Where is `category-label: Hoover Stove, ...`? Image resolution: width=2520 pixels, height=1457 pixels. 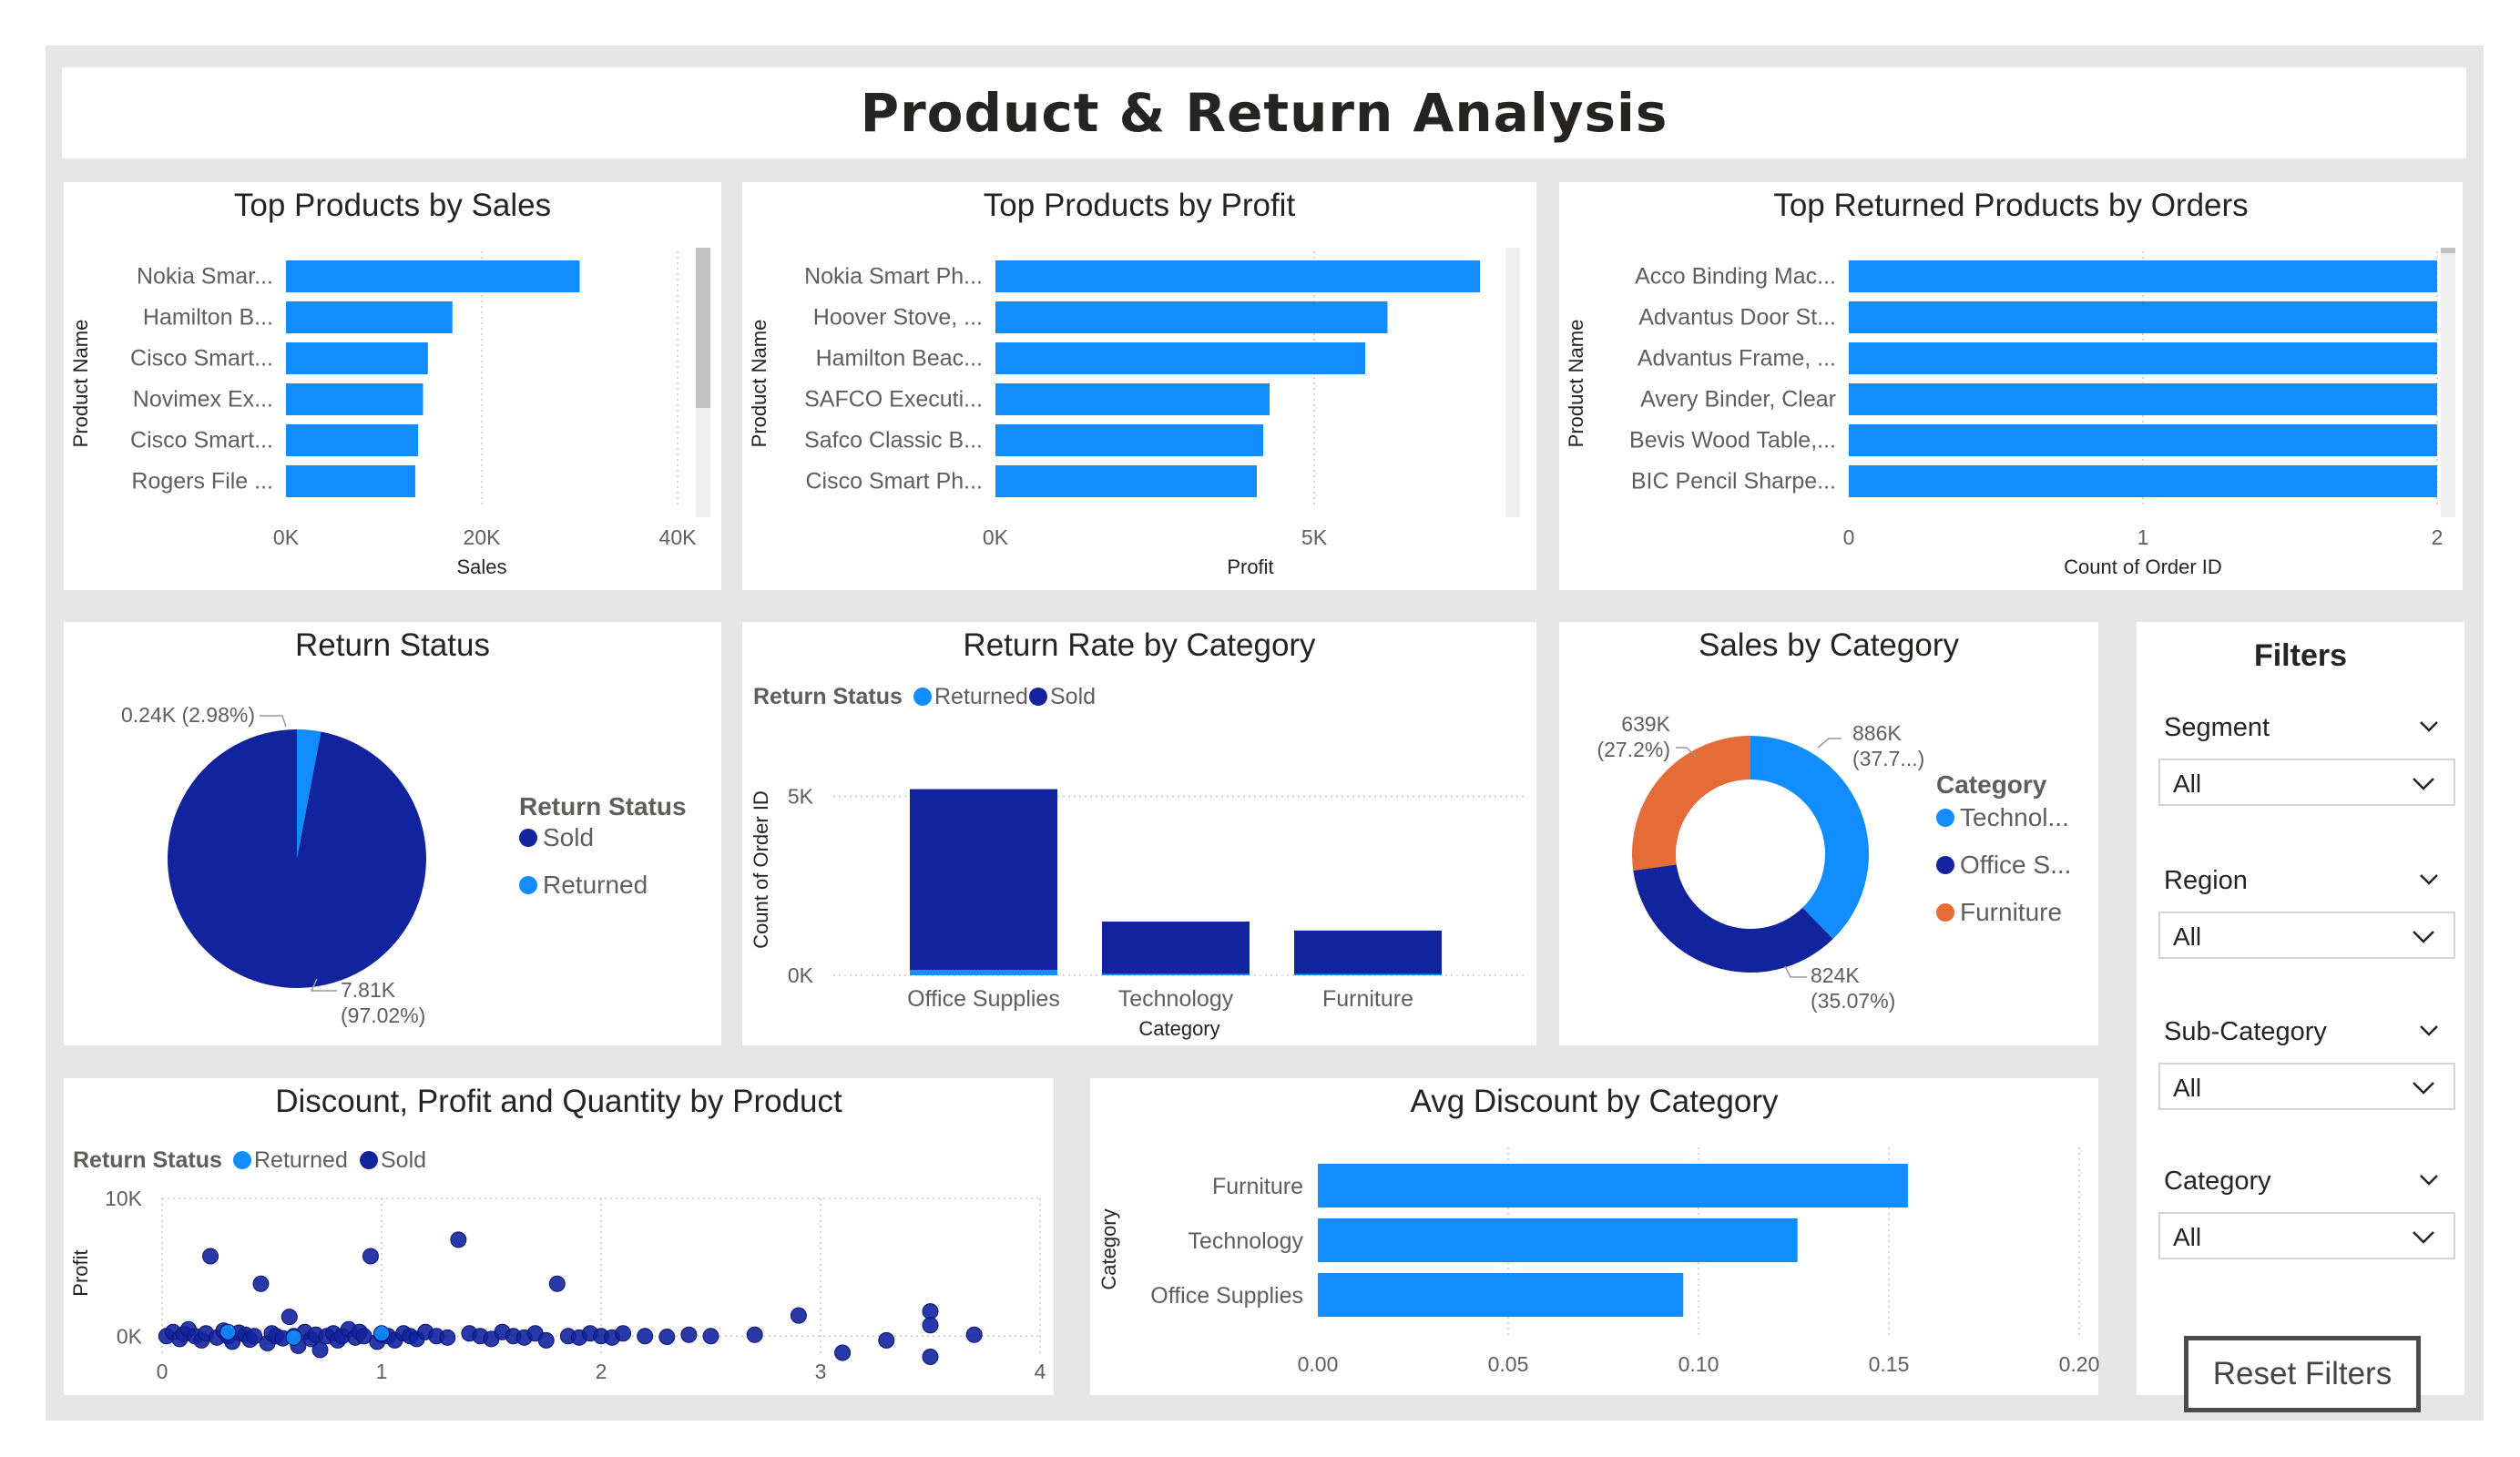 category-label: Hoover Stove, ... is located at coordinates (898, 318).